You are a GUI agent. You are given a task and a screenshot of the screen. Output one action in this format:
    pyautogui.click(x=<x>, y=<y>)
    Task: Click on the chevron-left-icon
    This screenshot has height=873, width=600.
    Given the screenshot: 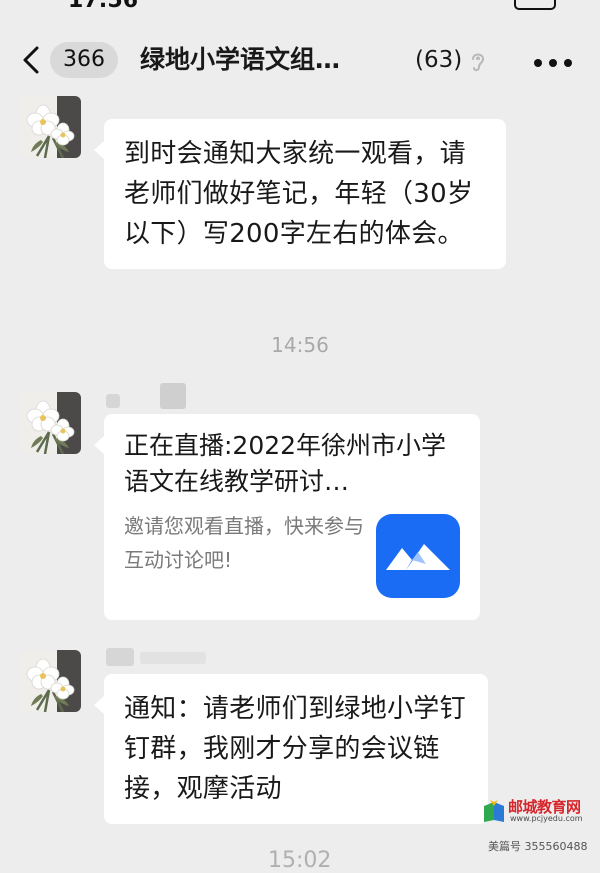 What is the action you would take?
    pyautogui.click(x=31, y=60)
    